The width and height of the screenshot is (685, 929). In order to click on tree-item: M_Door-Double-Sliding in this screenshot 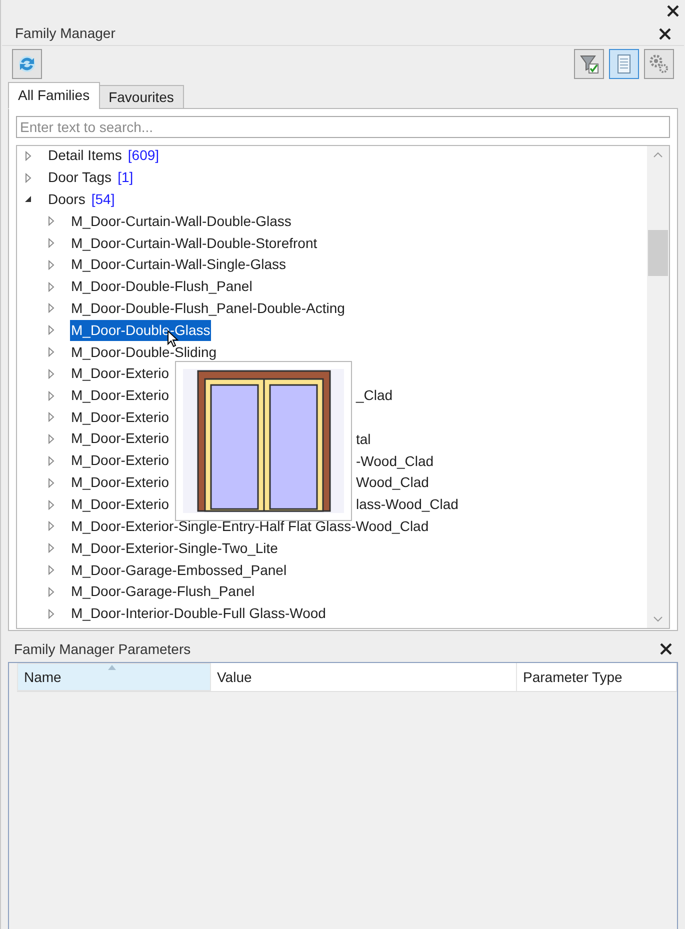, I will do `click(144, 352)`.